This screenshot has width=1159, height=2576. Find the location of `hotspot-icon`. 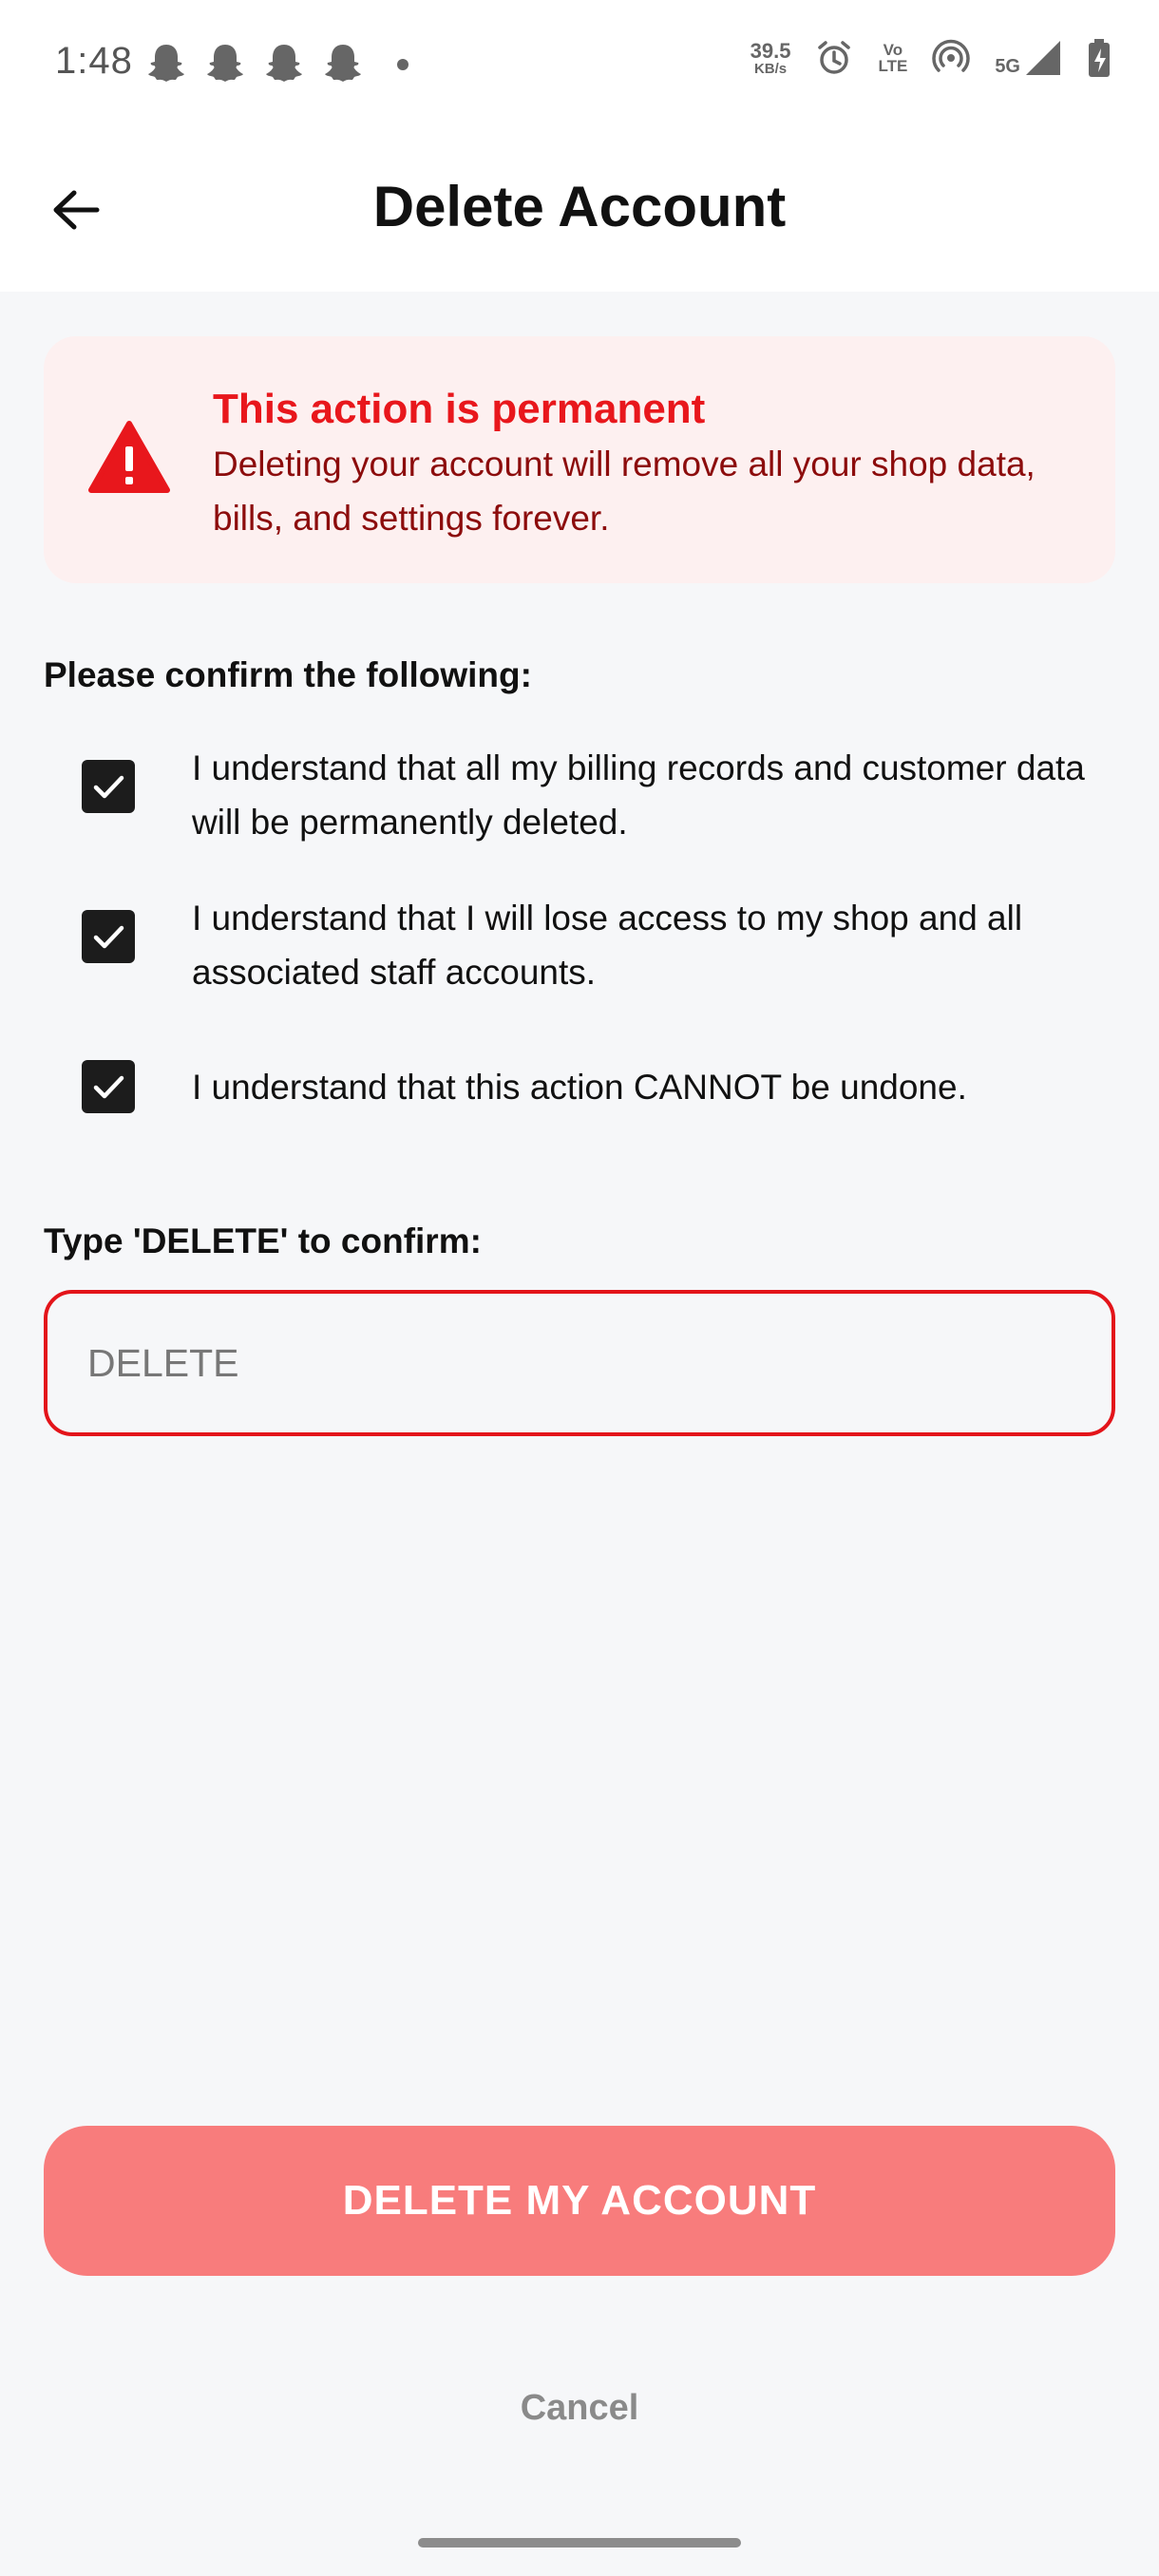

hotspot-icon is located at coordinates (951, 55).